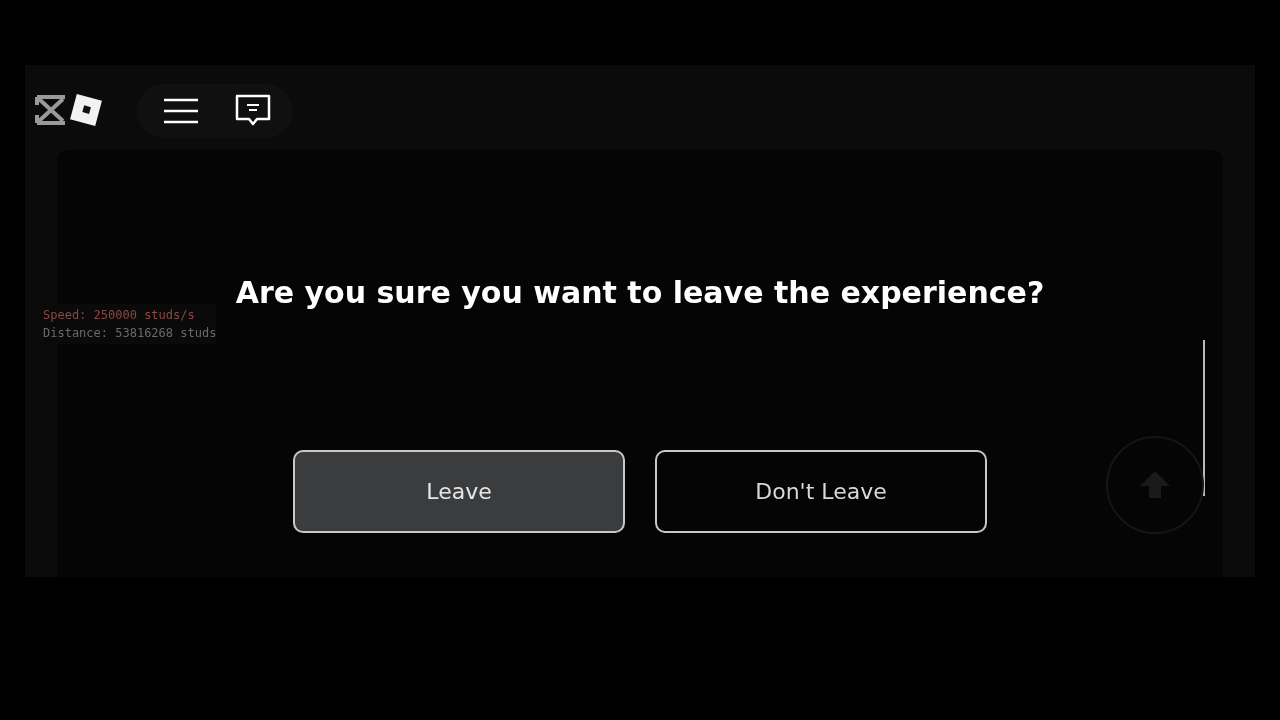 The image size is (1280, 720). Describe the element at coordinates (181, 111) in the screenshot. I see `menu-icon` at that location.